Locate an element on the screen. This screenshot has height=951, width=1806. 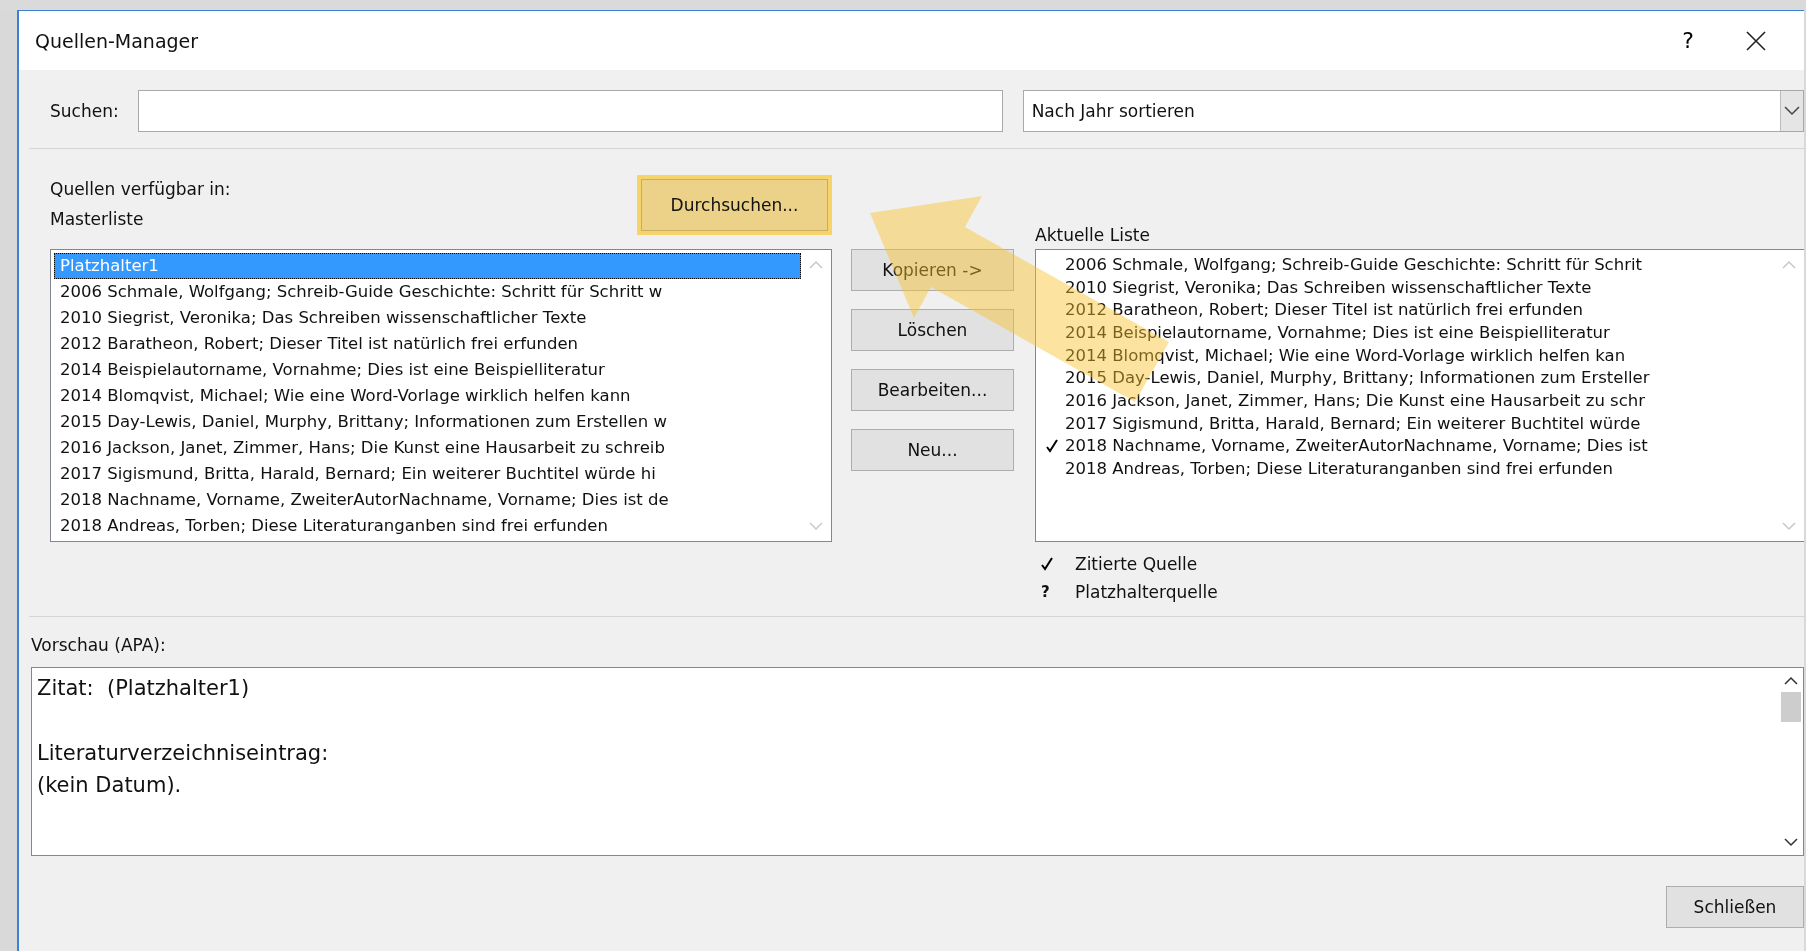
list-item: 2015 Day-Lewis, Daniel, Murphy, Brittany; Informationen zum Erstellen w is located at coordinates (427, 422).